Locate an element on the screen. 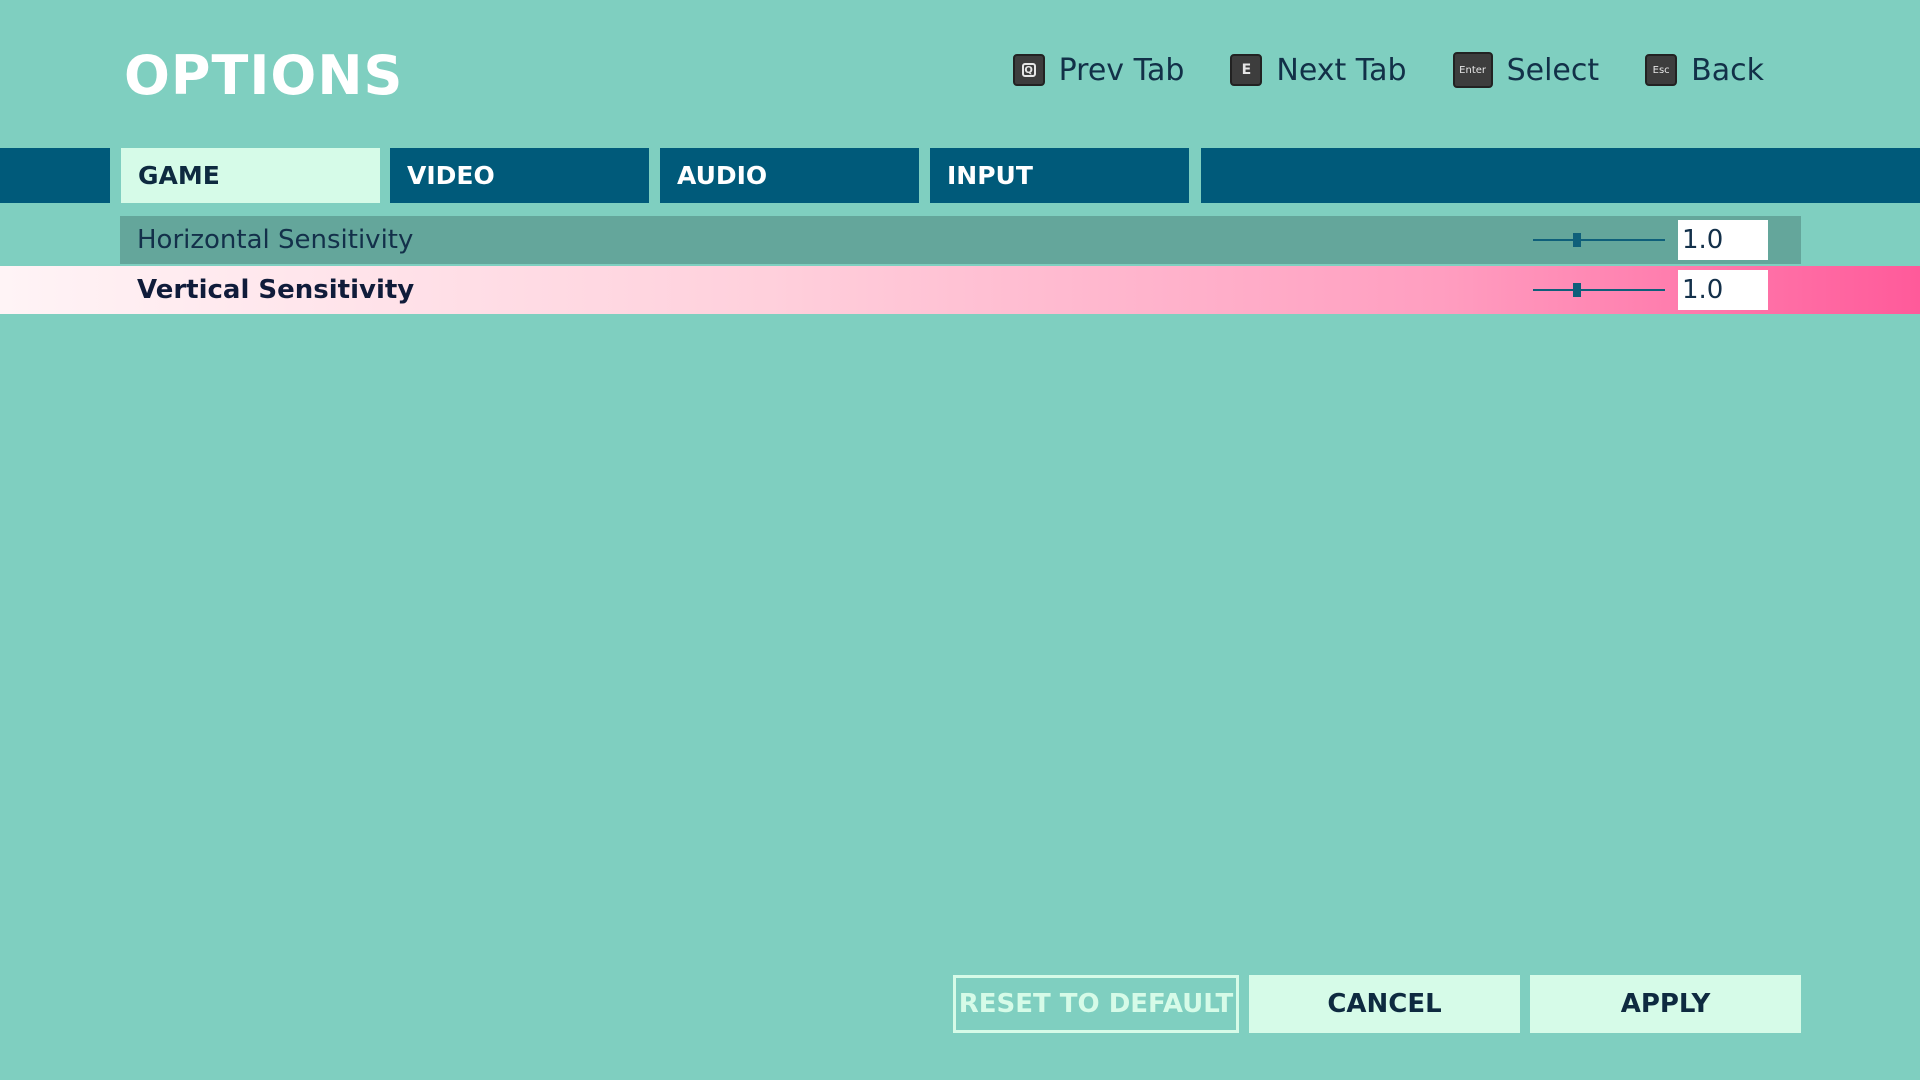 The image size is (1920, 1080). hint-select: Enter Select is located at coordinates (1526, 70).